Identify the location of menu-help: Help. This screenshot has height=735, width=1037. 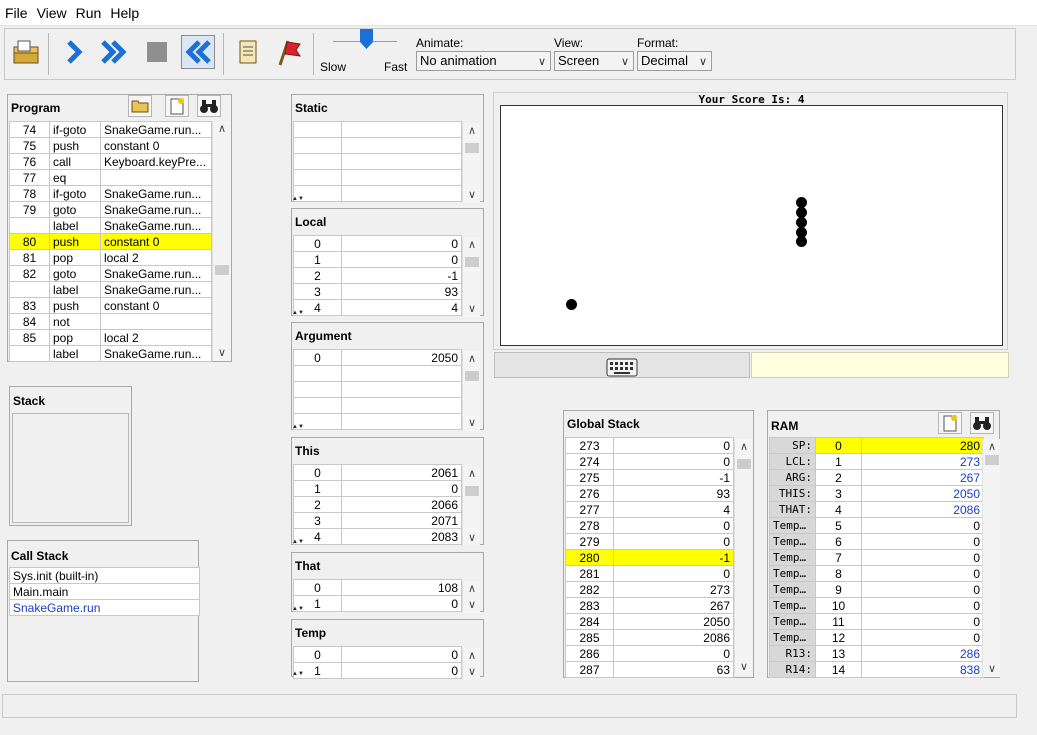
(124, 13).